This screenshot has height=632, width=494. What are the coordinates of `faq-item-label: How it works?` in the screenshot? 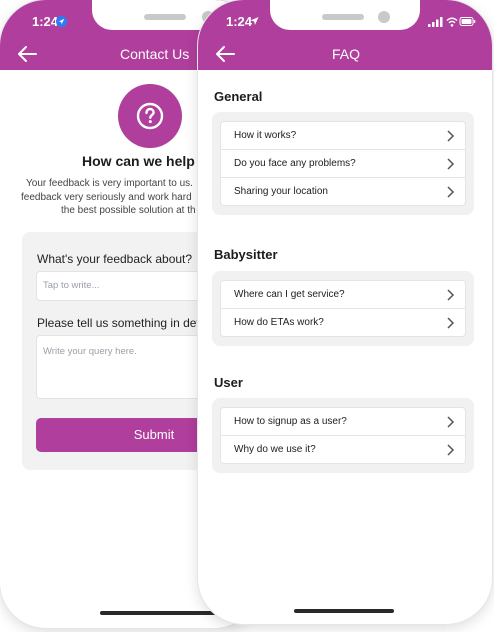 It's located at (265, 135).